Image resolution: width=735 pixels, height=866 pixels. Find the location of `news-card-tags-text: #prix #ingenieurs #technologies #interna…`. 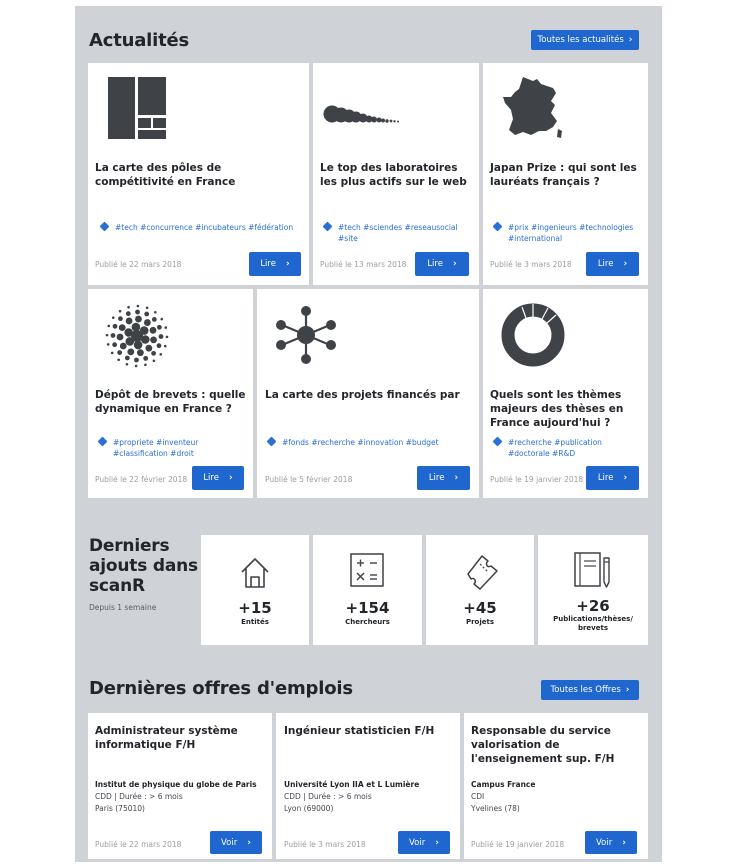

news-card-tags-text: #prix #ingenieurs #technologies #interna… is located at coordinates (571, 233).